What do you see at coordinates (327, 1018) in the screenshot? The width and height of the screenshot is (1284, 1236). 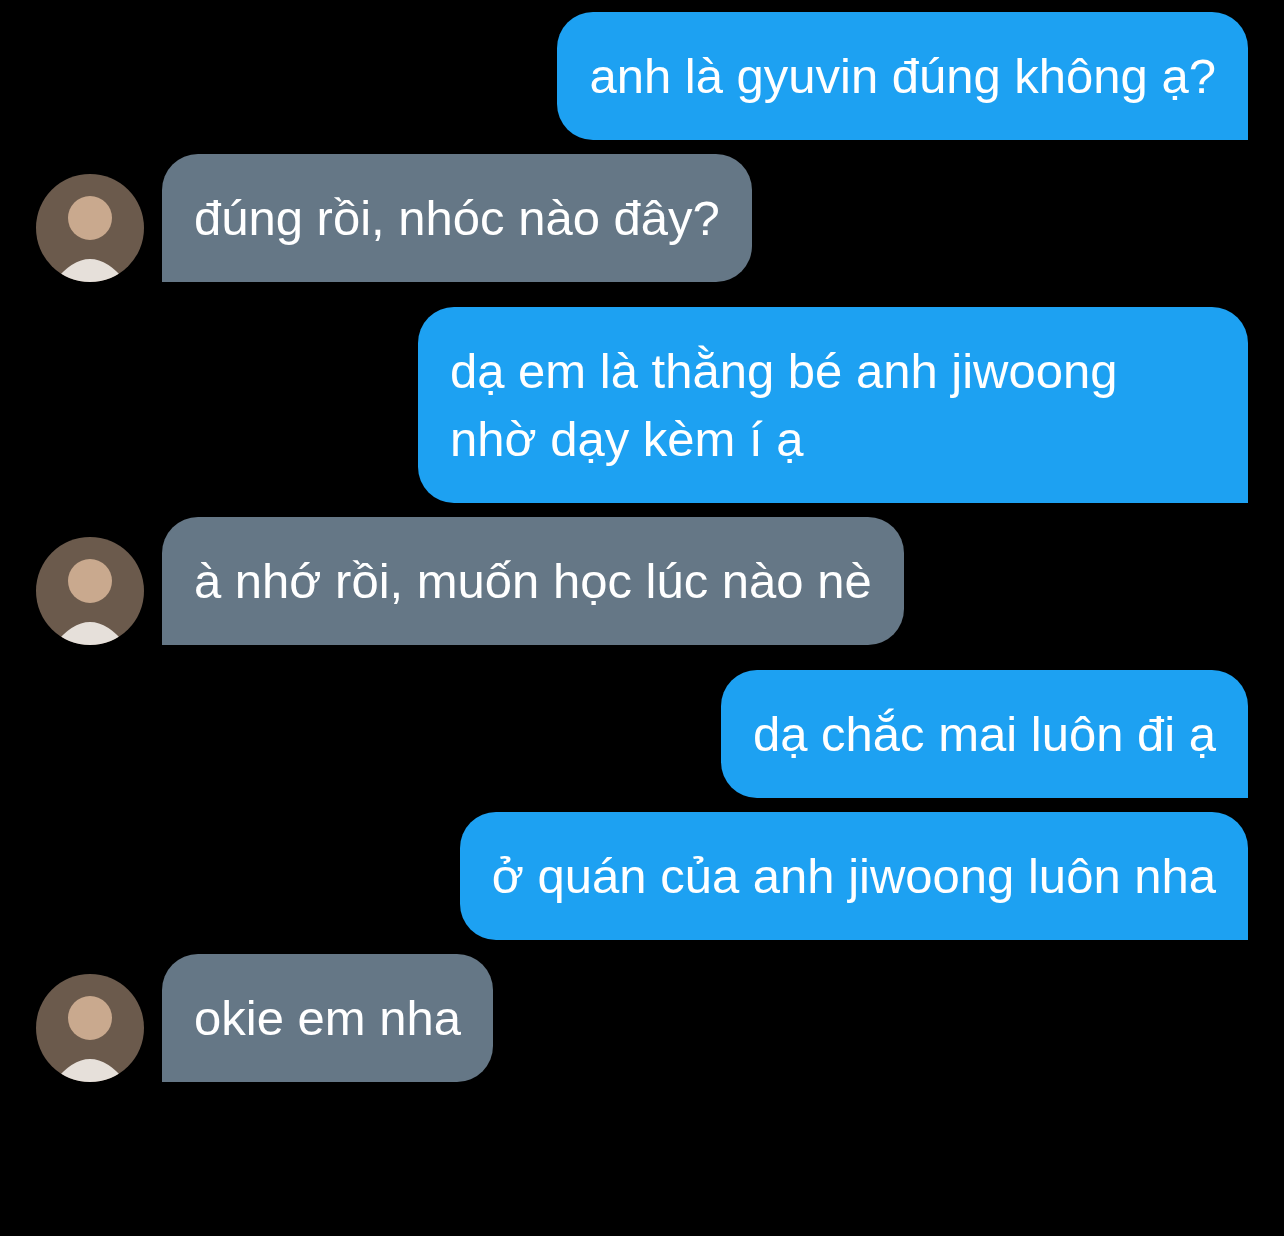 I see `received-message: okie em nha` at bounding box center [327, 1018].